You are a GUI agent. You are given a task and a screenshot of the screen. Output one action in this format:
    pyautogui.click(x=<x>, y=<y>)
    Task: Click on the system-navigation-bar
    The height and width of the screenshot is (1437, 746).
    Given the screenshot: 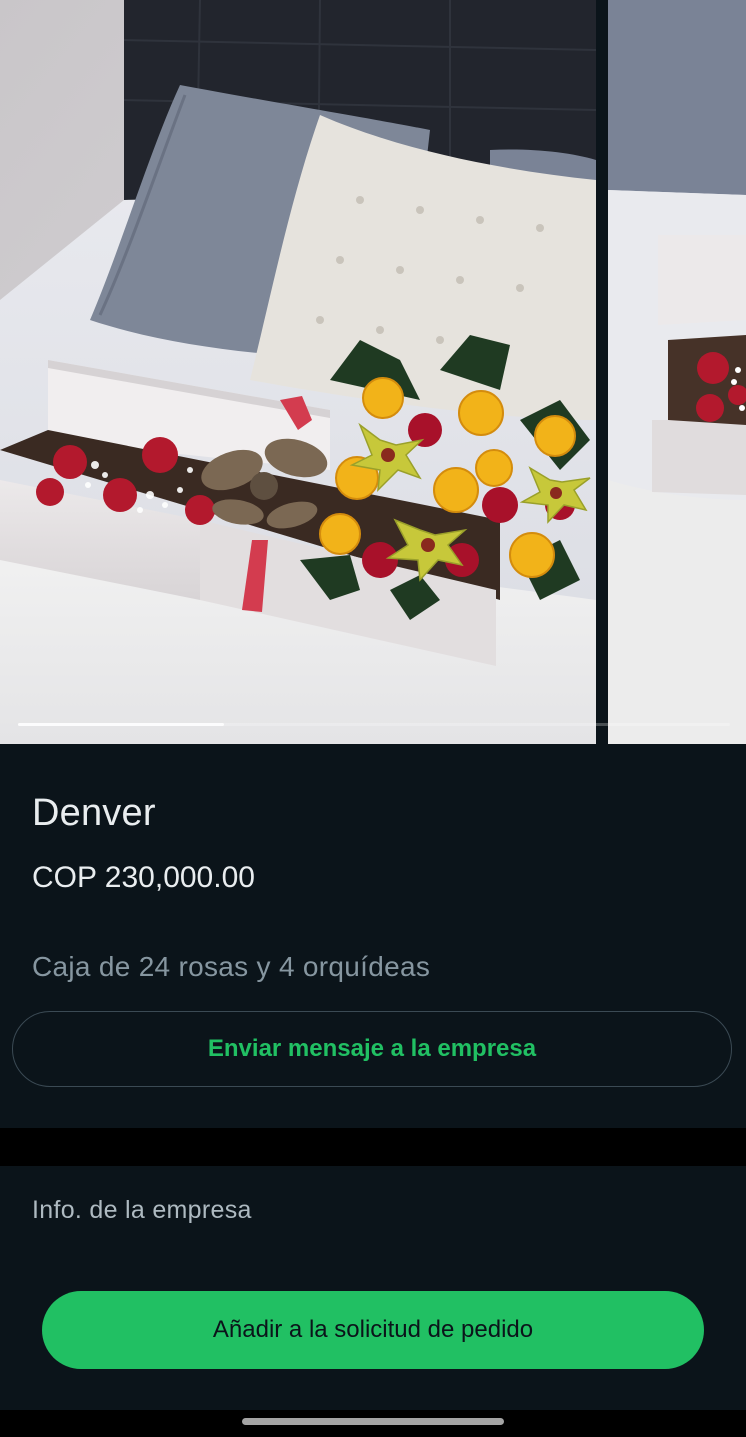 What is the action you would take?
    pyautogui.click(x=373, y=1423)
    